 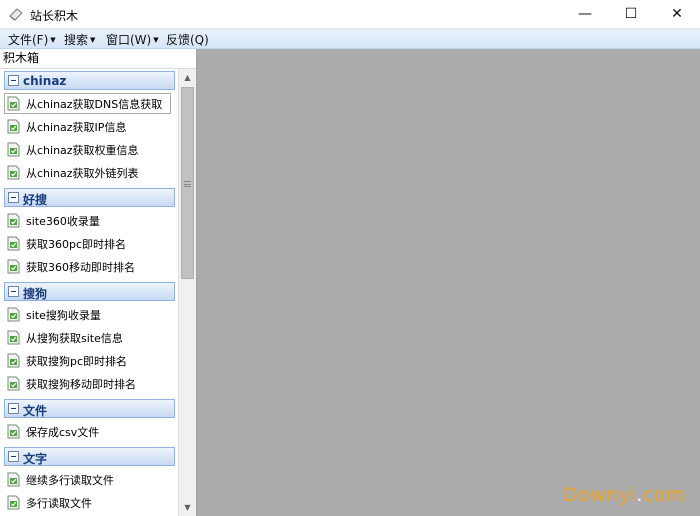 I want to click on panel-title: 积木箱, so click(x=98, y=59).